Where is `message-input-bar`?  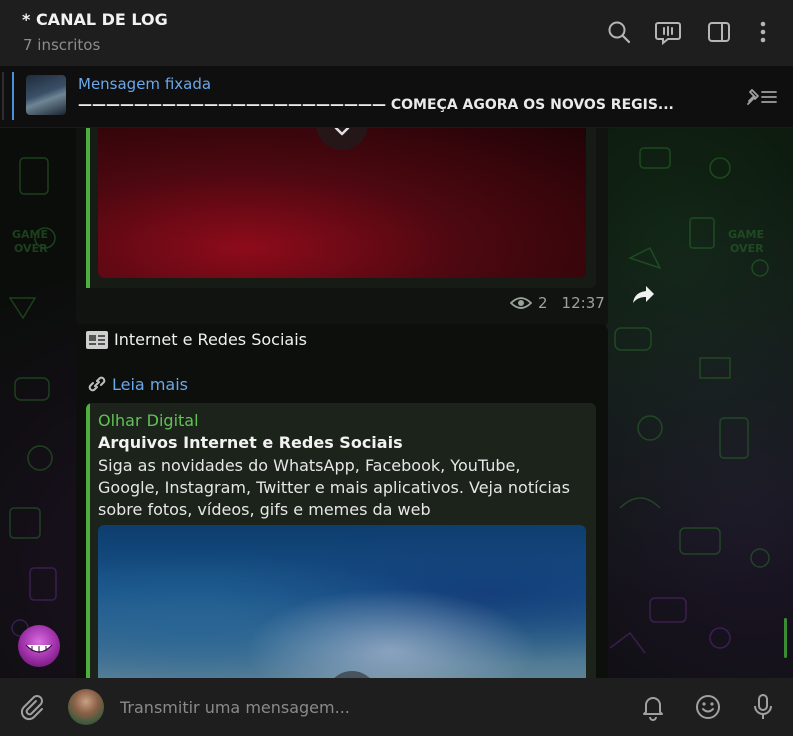
message-input-bar is located at coordinates (396, 707).